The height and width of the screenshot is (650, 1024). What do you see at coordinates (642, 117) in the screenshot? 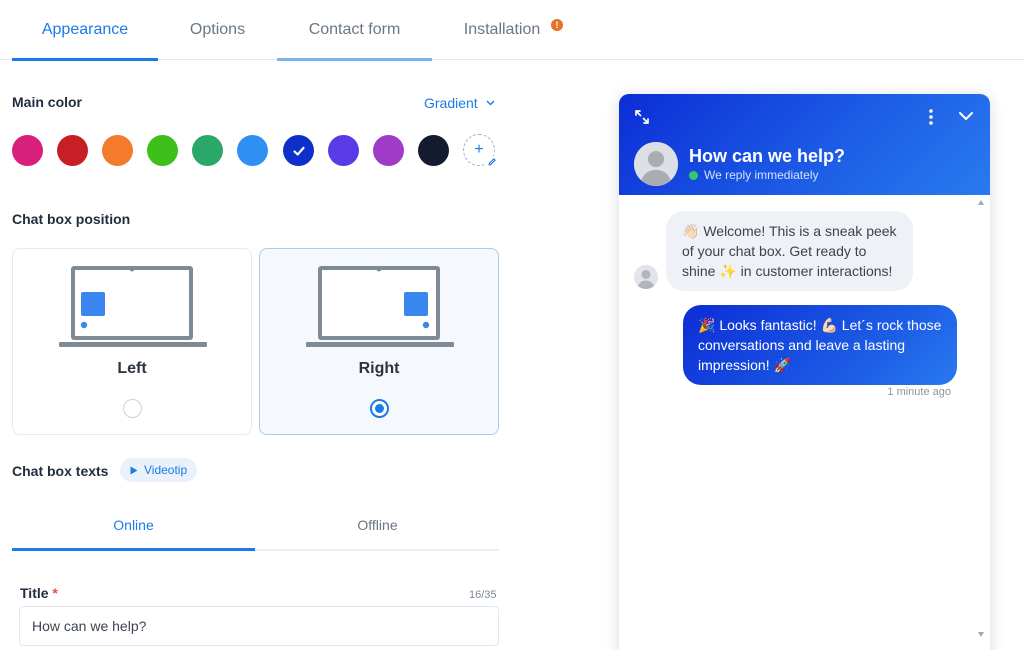
I see `expand-icon` at bounding box center [642, 117].